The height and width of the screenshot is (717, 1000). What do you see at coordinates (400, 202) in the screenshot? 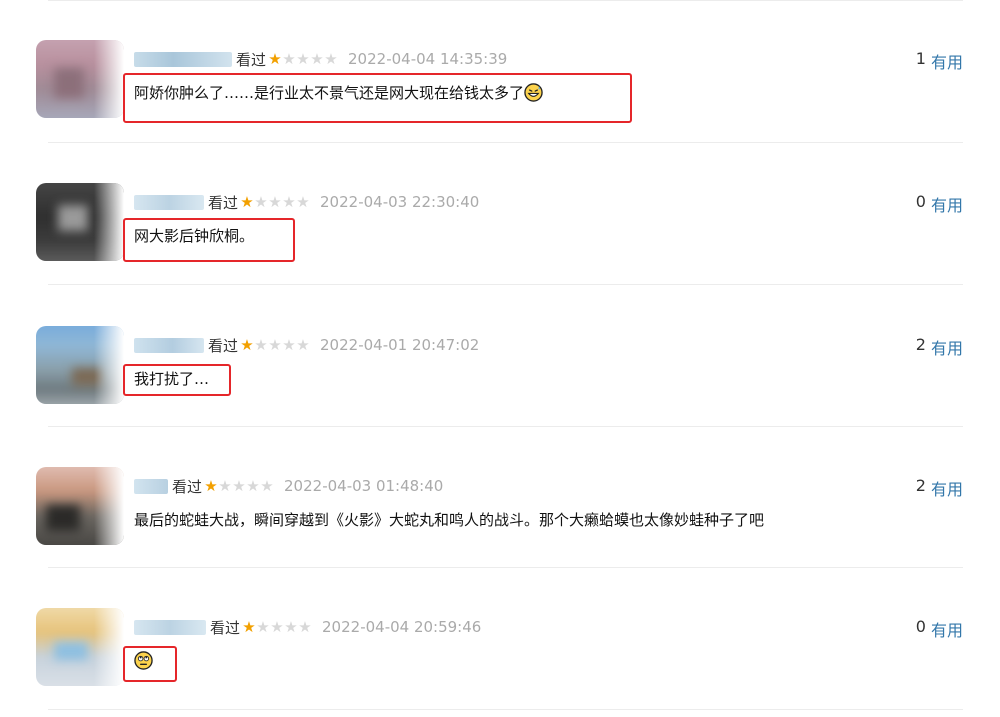
I see `comment-time: 2022-04-03 22:30:40` at bounding box center [400, 202].